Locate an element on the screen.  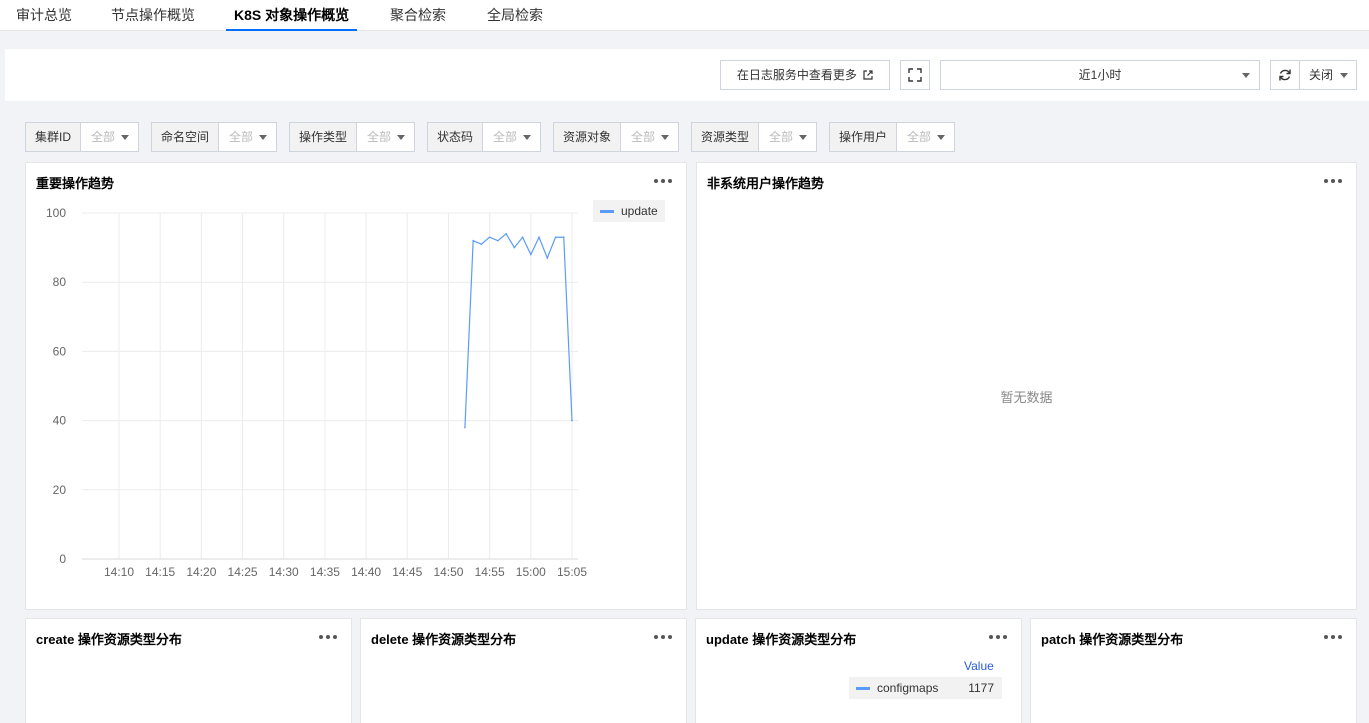
tab-audit-overview: 审计总览 is located at coordinates (44, 15).